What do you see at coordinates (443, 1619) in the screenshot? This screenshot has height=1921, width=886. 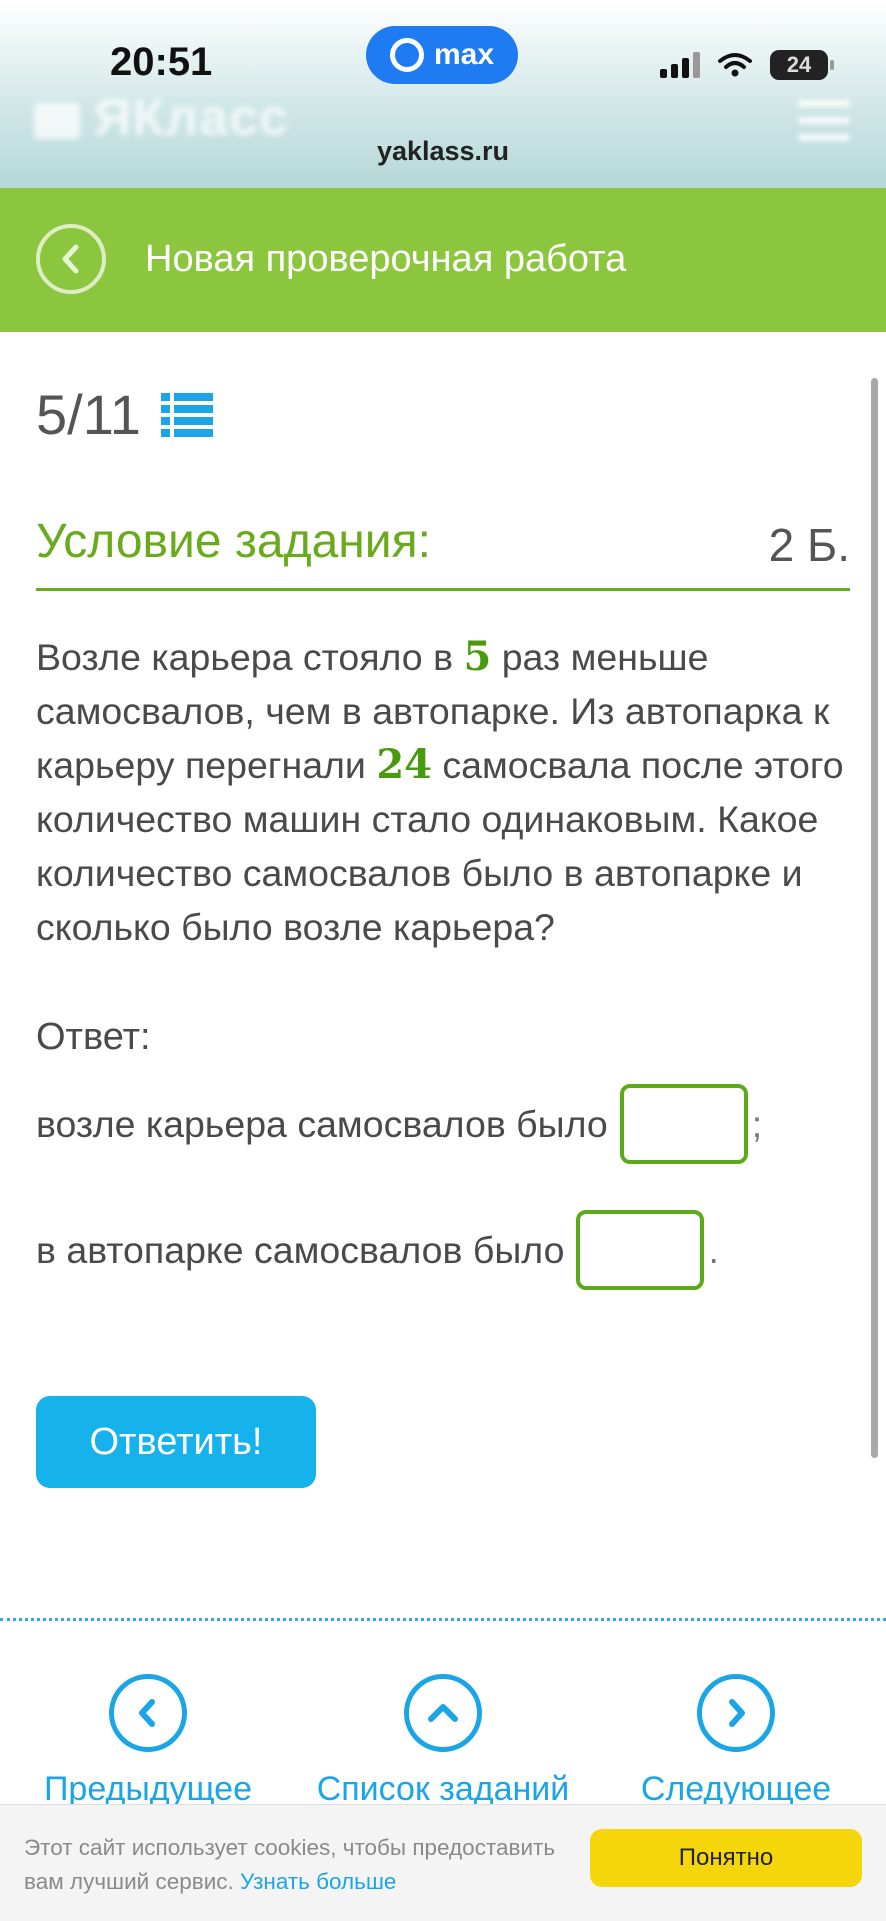 I see `dotted-divider` at bounding box center [443, 1619].